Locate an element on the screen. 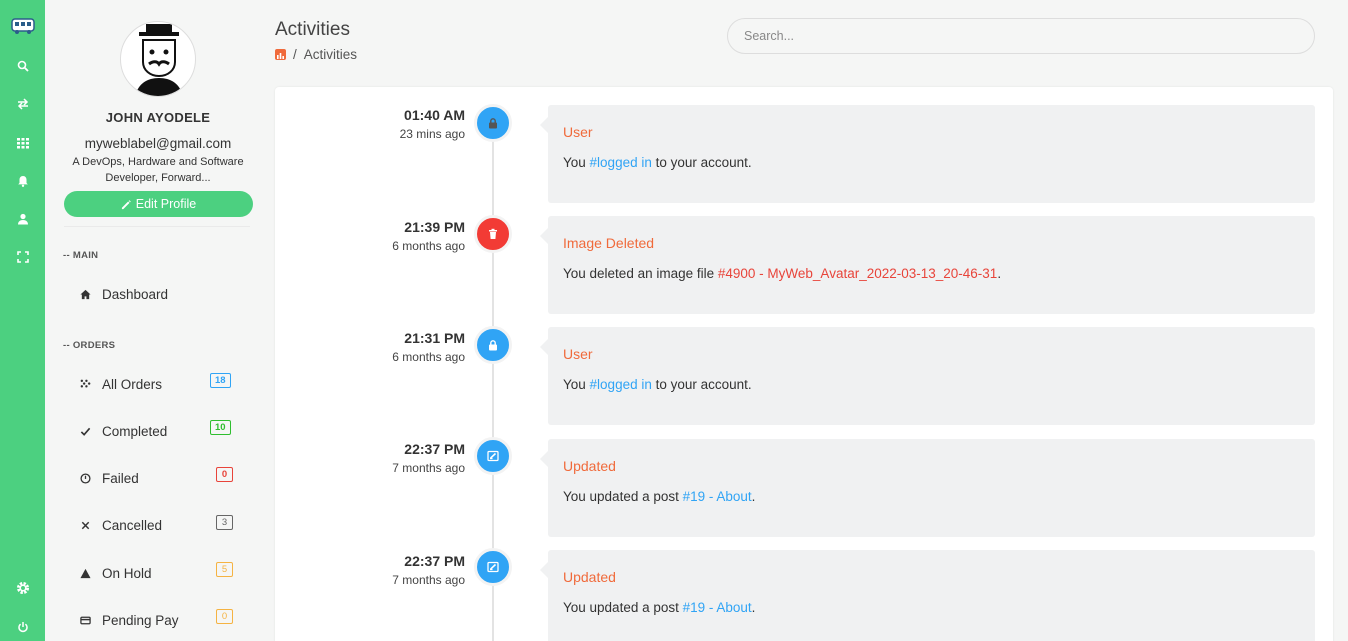 The width and height of the screenshot is (1348, 641). activity-time: 01:40 AM is located at coordinates (434, 115).